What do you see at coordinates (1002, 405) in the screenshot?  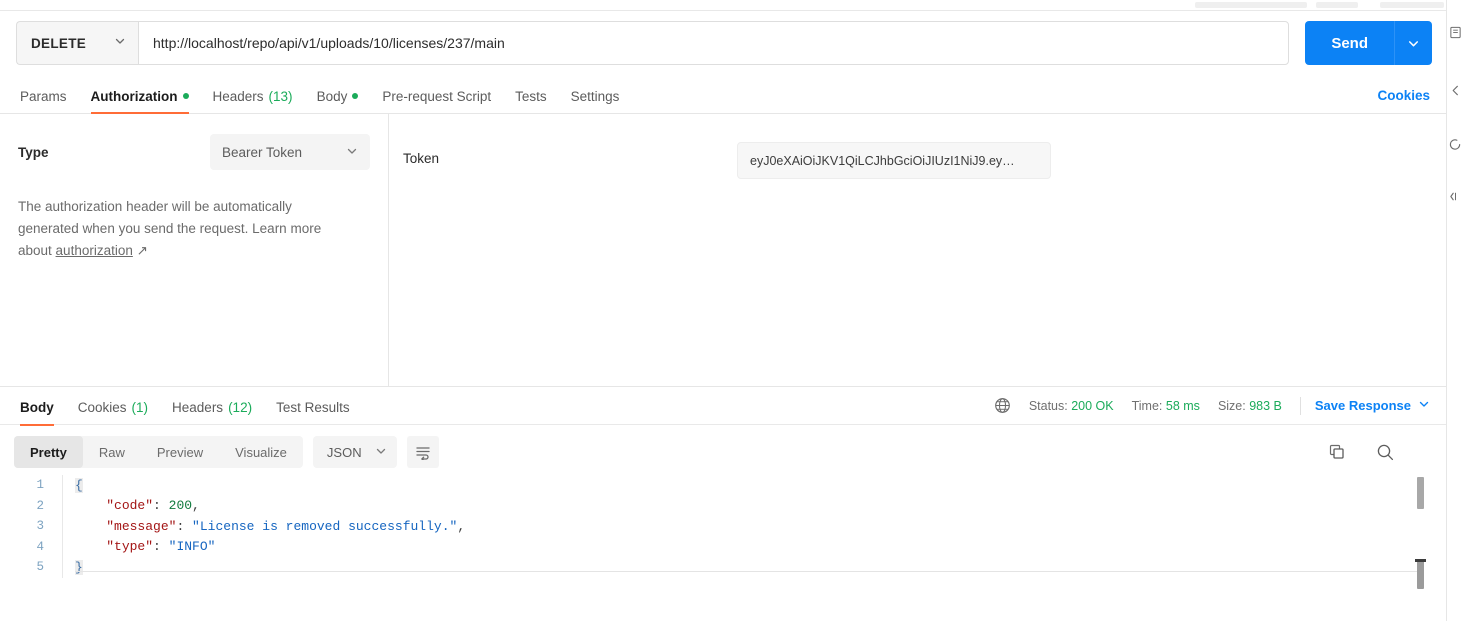 I see `globe-icon` at bounding box center [1002, 405].